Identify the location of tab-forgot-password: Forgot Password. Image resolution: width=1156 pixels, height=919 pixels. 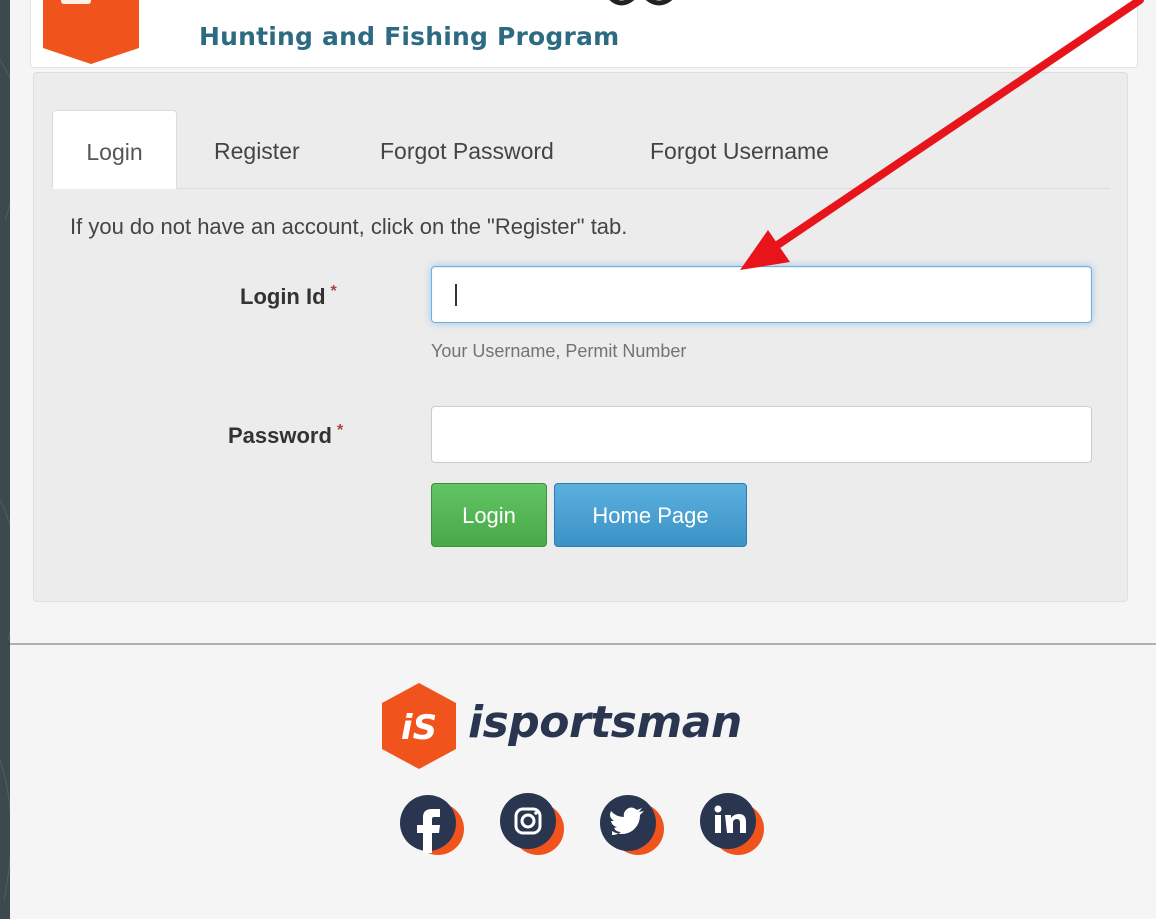
(467, 149).